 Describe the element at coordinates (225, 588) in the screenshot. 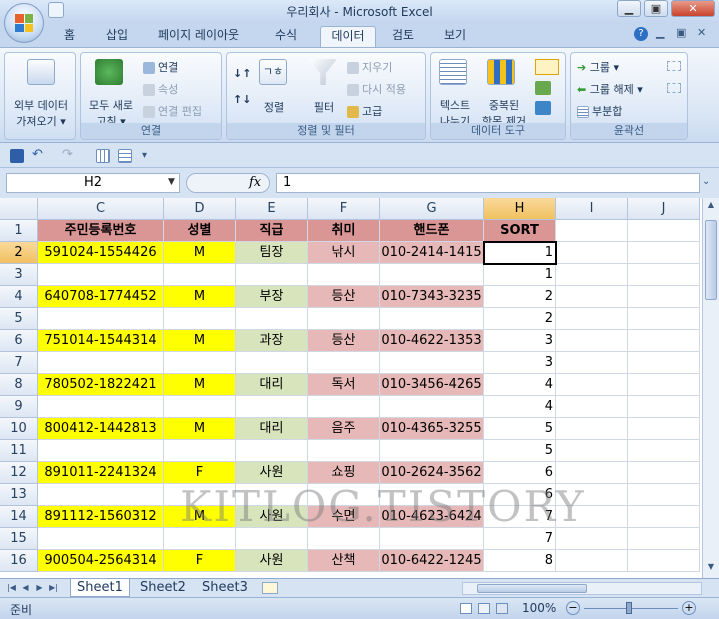

I see `sheet-tab-3: Sheet3` at that location.